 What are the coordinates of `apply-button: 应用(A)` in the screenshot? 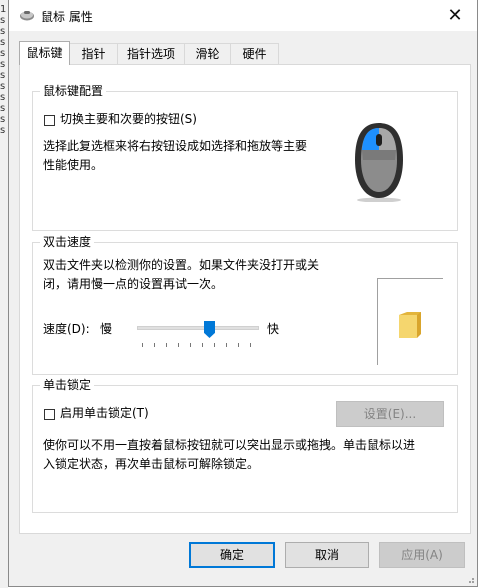 It's located at (422, 555).